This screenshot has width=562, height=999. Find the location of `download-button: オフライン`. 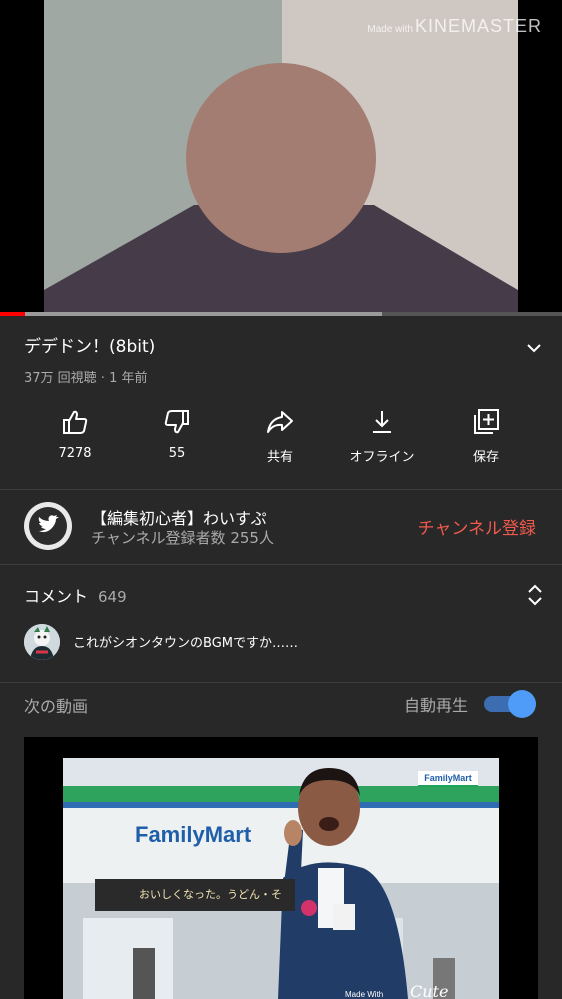

download-button: オフライン is located at coordinates (382, 436).